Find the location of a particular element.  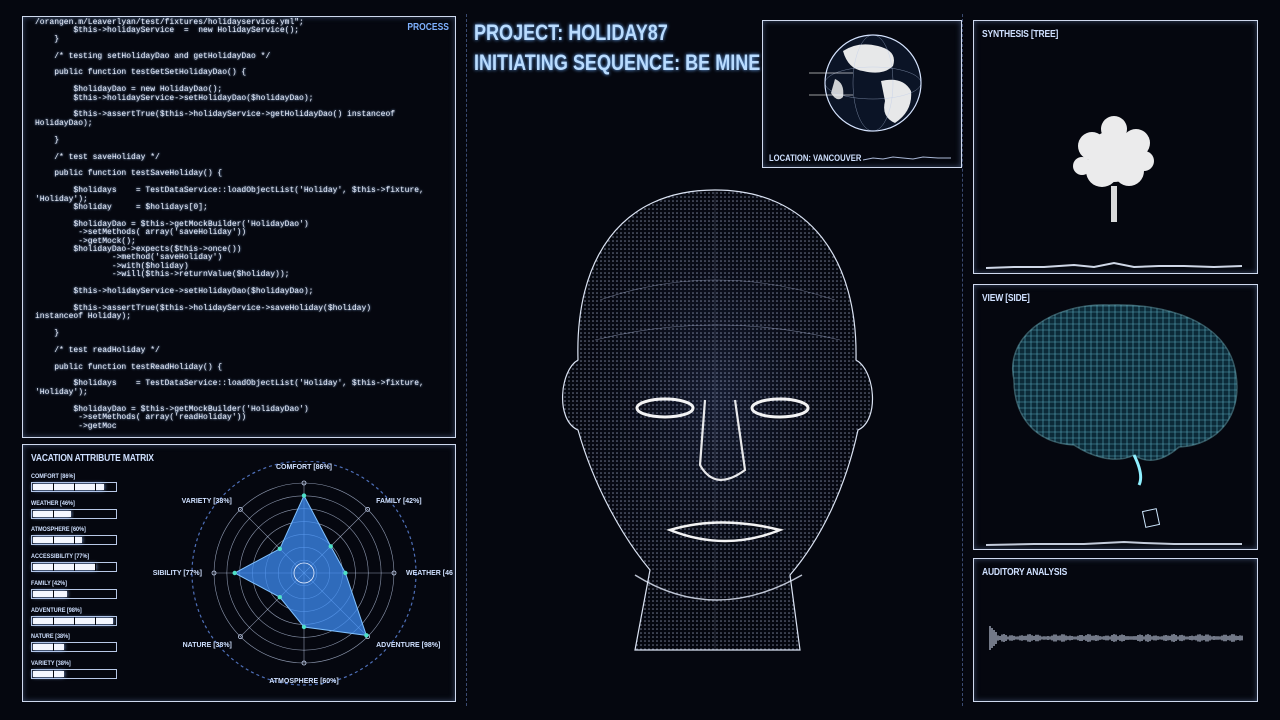

attribute-bar-row: FAMILY [42%] is located at coordinates (86, 589).